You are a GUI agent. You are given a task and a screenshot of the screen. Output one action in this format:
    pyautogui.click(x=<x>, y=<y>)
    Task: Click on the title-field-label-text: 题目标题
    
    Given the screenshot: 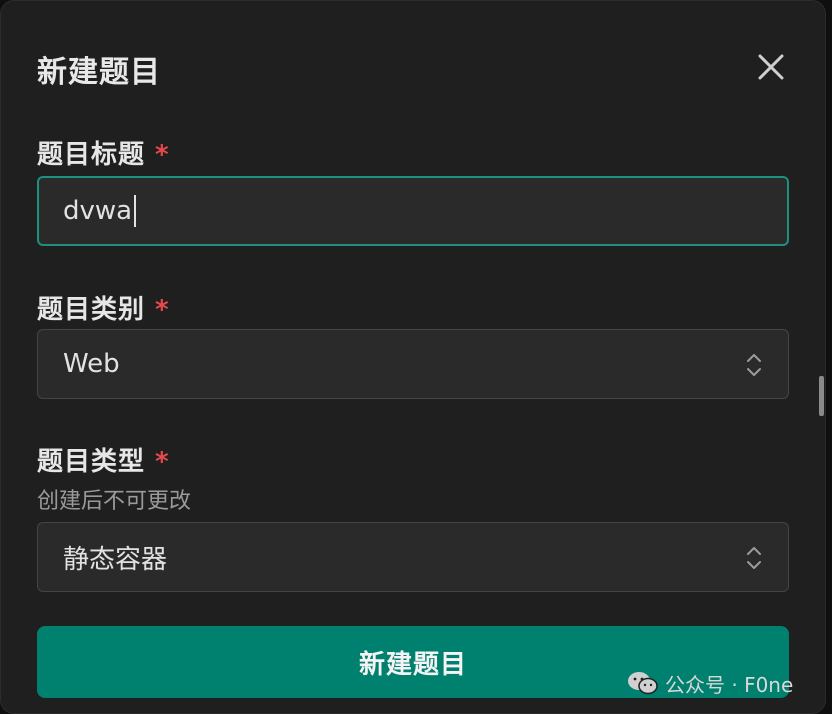 What is the action you would take?
    pyautogui.click(x=91, y=155)
    